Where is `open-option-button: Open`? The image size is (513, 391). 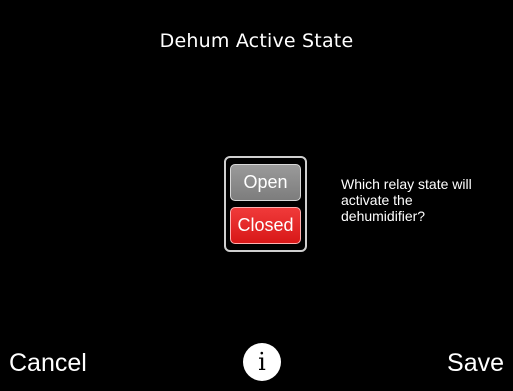
open-option-button: Open is located at coordinates (265, 182).